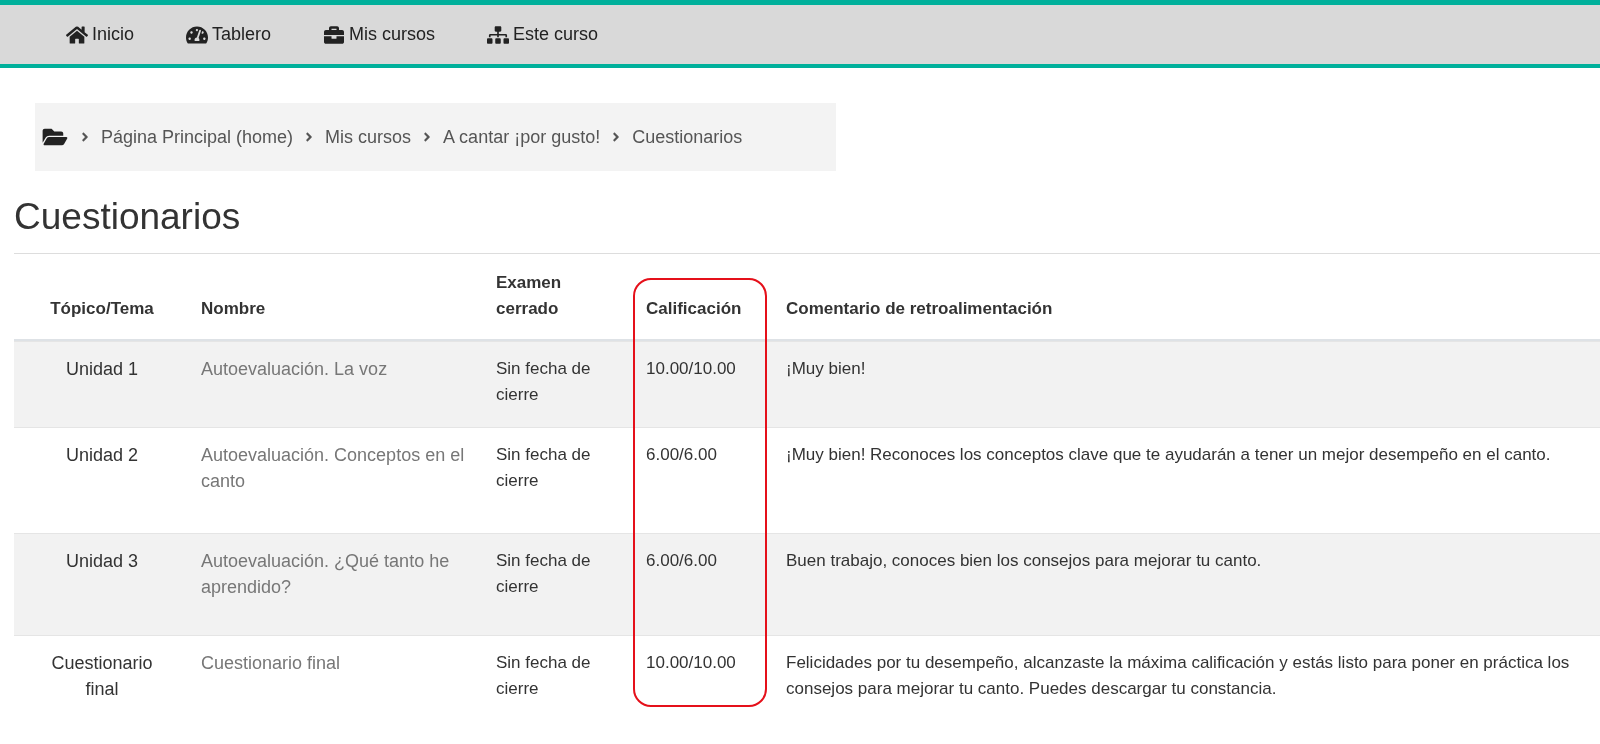 Image resolution: width=1600 pixels, height=744 pixels. I want to click on table-cell: ¡Muy bien! Reconoces los conceptos clave que te ayudarán a tener un mejor desempeño en el canto., so click(1168, 454).